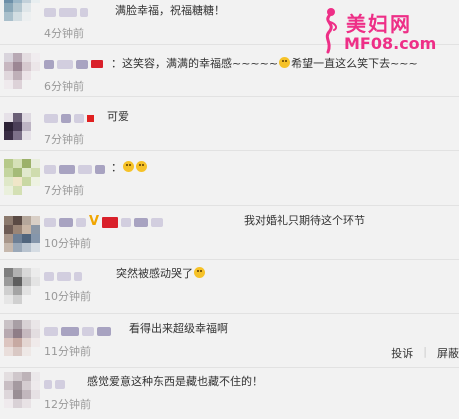 The image size is (459, 419). Describe the element at coordinates (229, 393) in the screenshot. I see `comment-item: 感觉爱意这种东西是藏也藏不住的！ 12分钟前` at that location.